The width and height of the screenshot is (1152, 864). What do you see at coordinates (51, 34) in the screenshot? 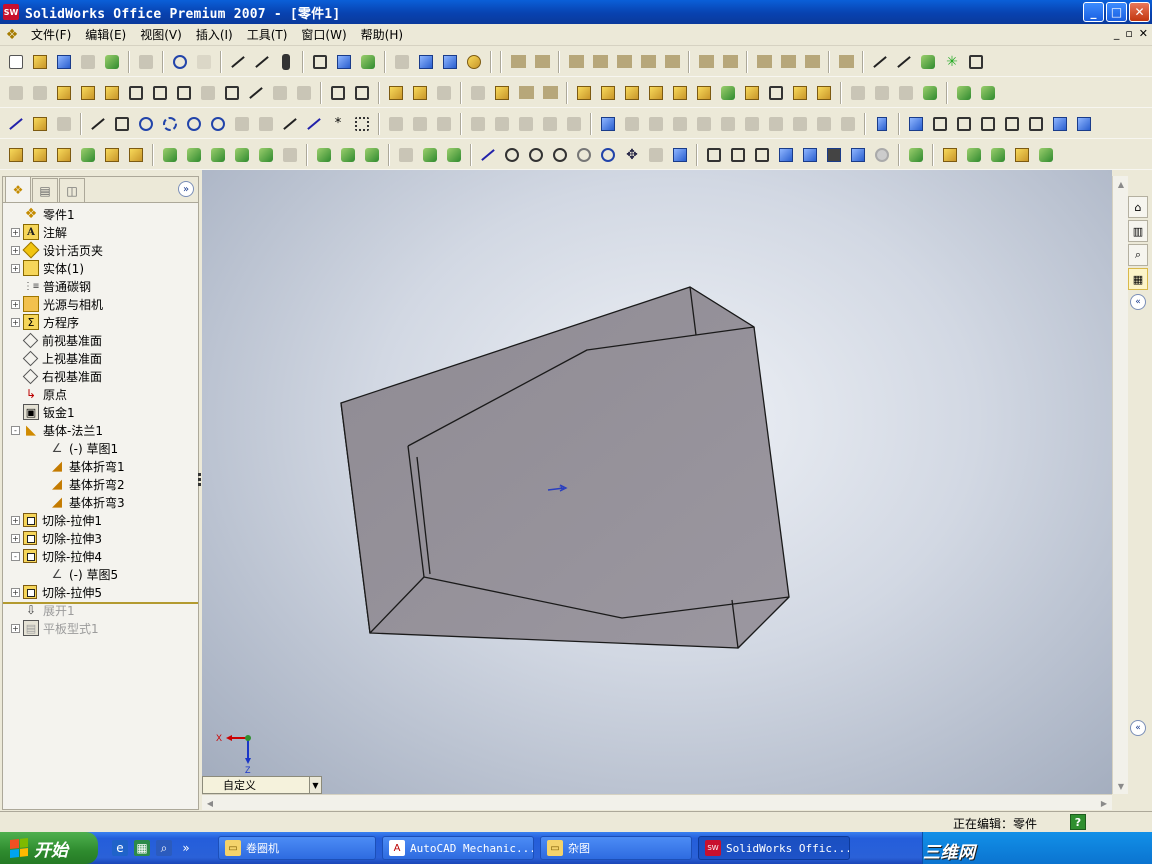
I see `menu-file: 文件(F)` at bounding box center [51, 34].